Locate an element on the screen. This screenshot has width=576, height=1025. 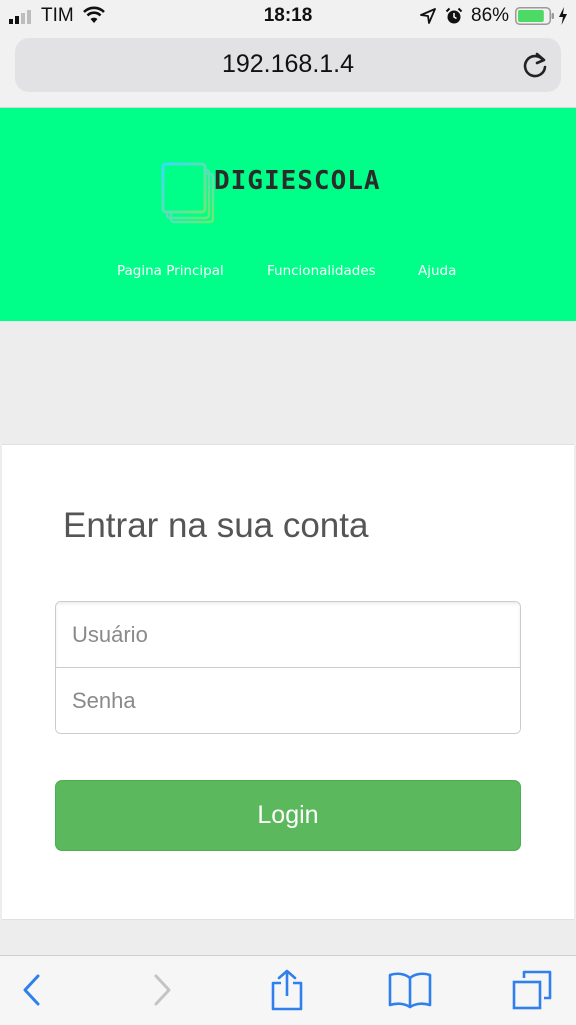
reload-icon is located at coordinates (535, 65).